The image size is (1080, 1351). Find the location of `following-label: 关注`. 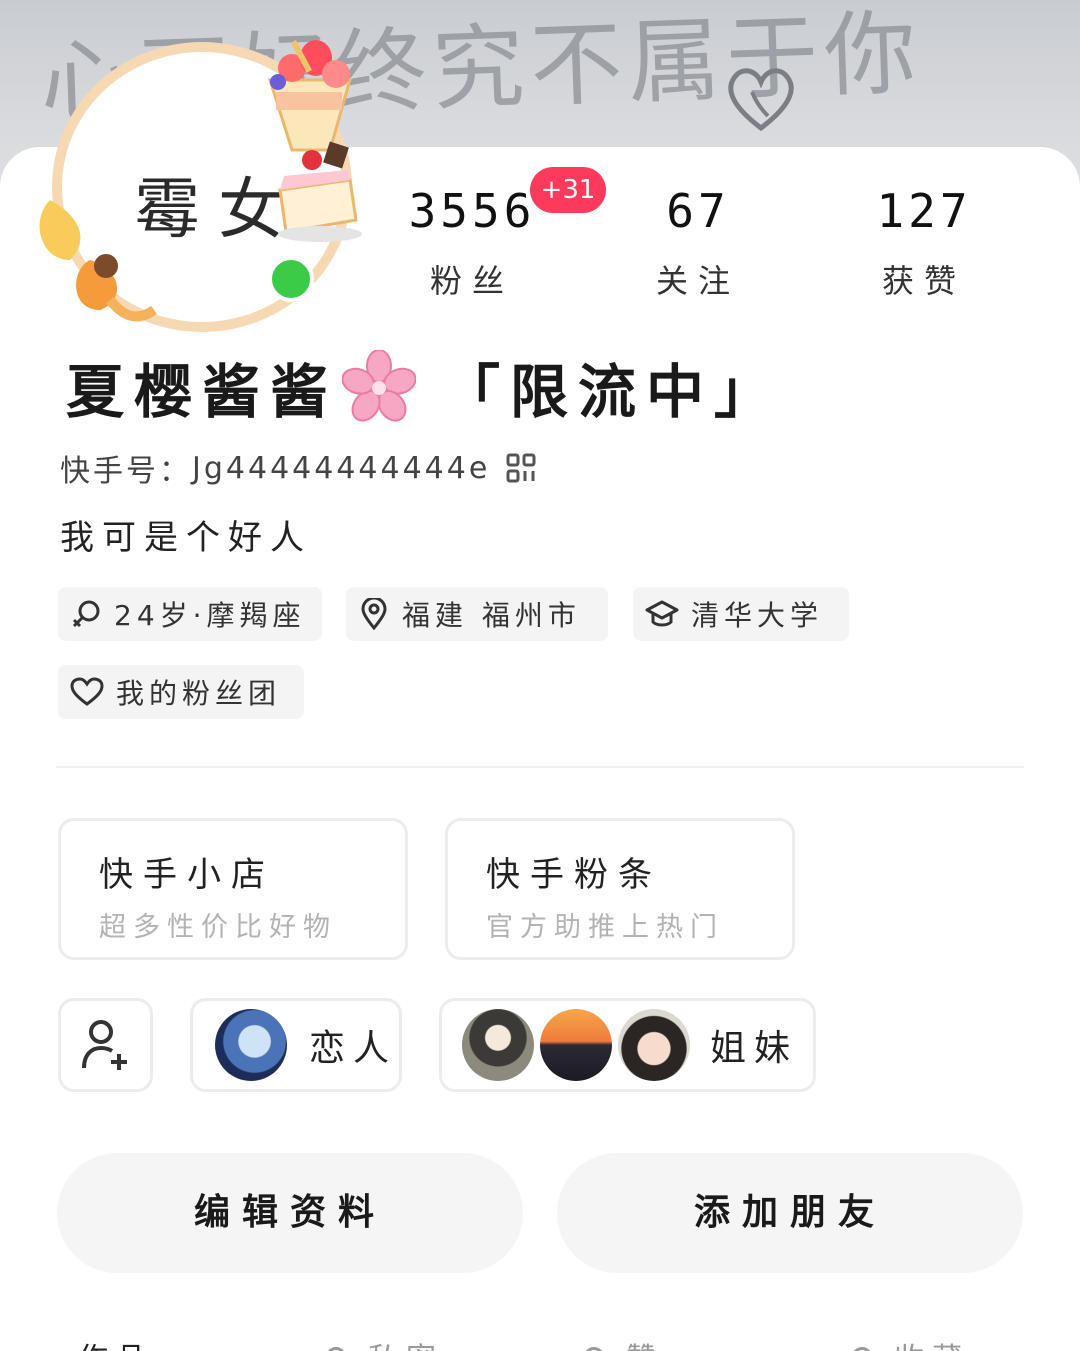

following-label: 关注 is located at coordinates (697, 281).